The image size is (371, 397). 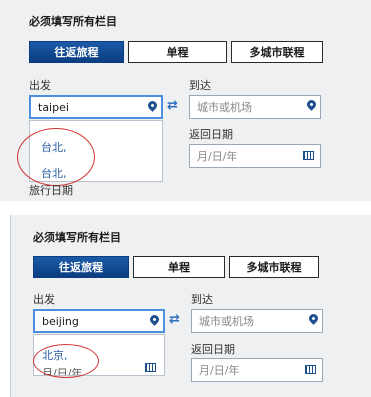 What do you see at coordinates (51, 190) in the screenshot?
I see `travel-date-label: 旅行日期` at bounding box center [51, 190].